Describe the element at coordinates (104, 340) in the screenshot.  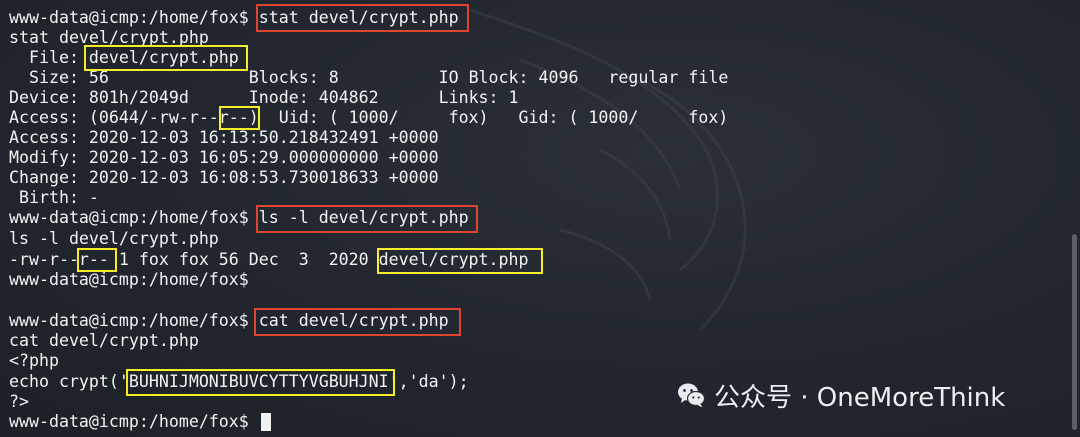
I see `terminal-line: cat devel/crypt.php` at that location.